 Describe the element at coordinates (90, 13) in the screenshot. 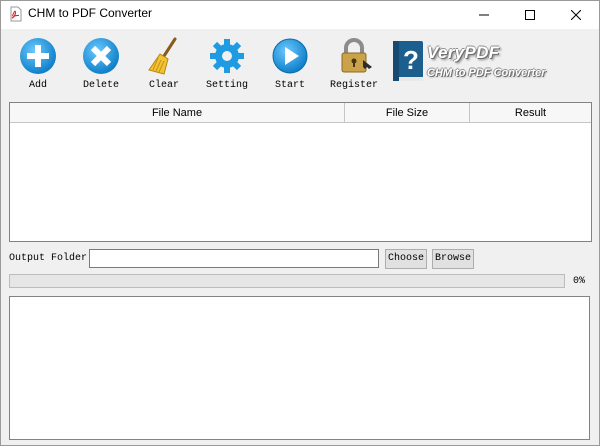

I see `window-title: CHM to PDF Converter` at that location.